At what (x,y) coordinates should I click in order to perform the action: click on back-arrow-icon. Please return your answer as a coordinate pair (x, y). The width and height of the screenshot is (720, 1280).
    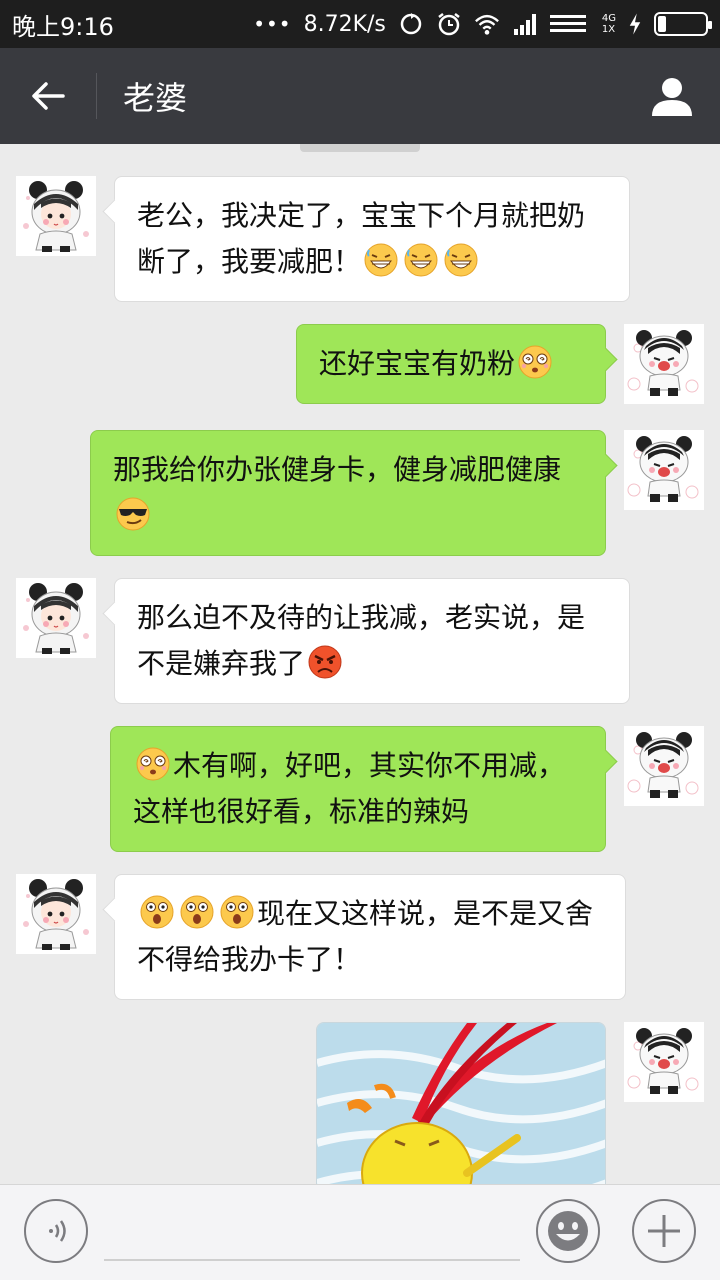
    Looking at the image, I should click on (48, 96).